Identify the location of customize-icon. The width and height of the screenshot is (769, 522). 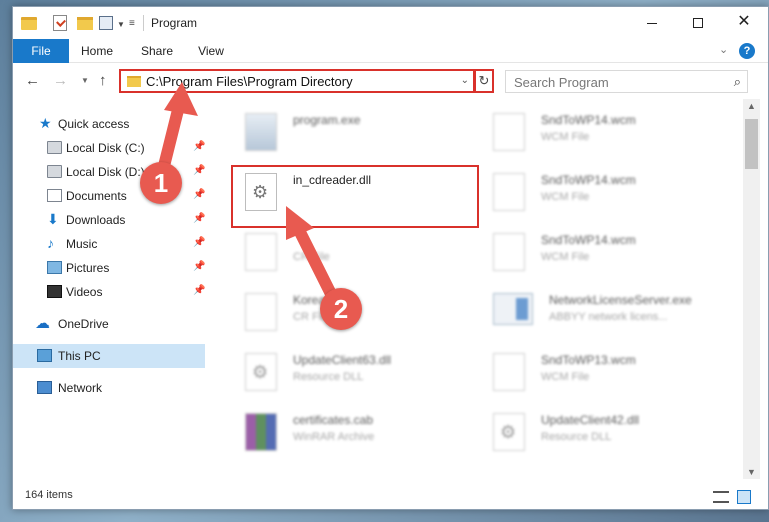
(106, 23).